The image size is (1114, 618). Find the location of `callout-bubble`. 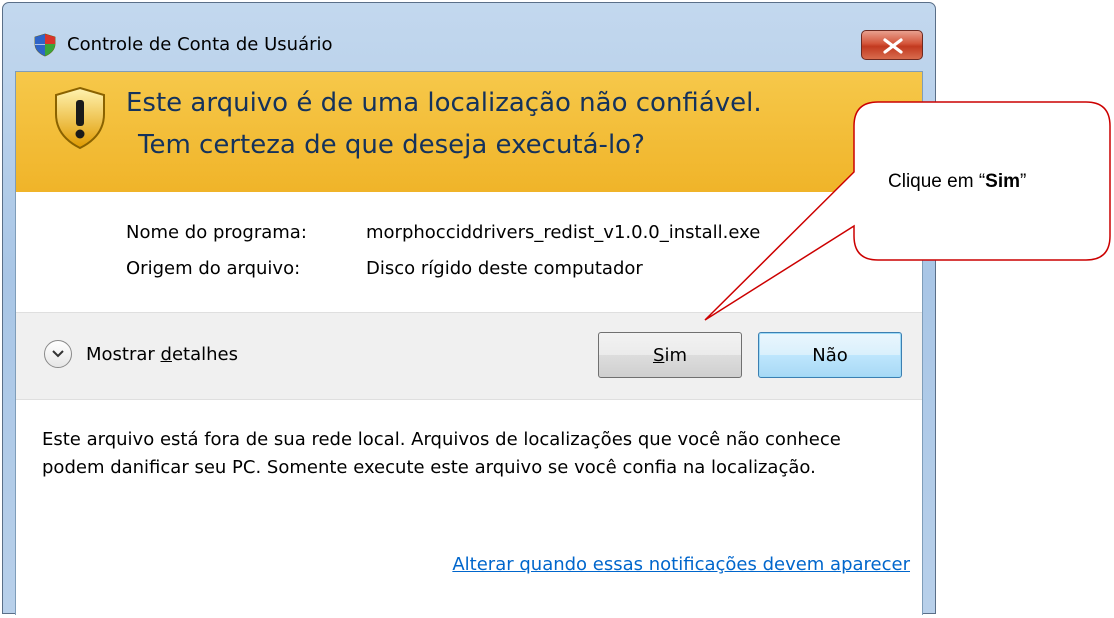

callout-bubble is located at coordinates (907, 211).